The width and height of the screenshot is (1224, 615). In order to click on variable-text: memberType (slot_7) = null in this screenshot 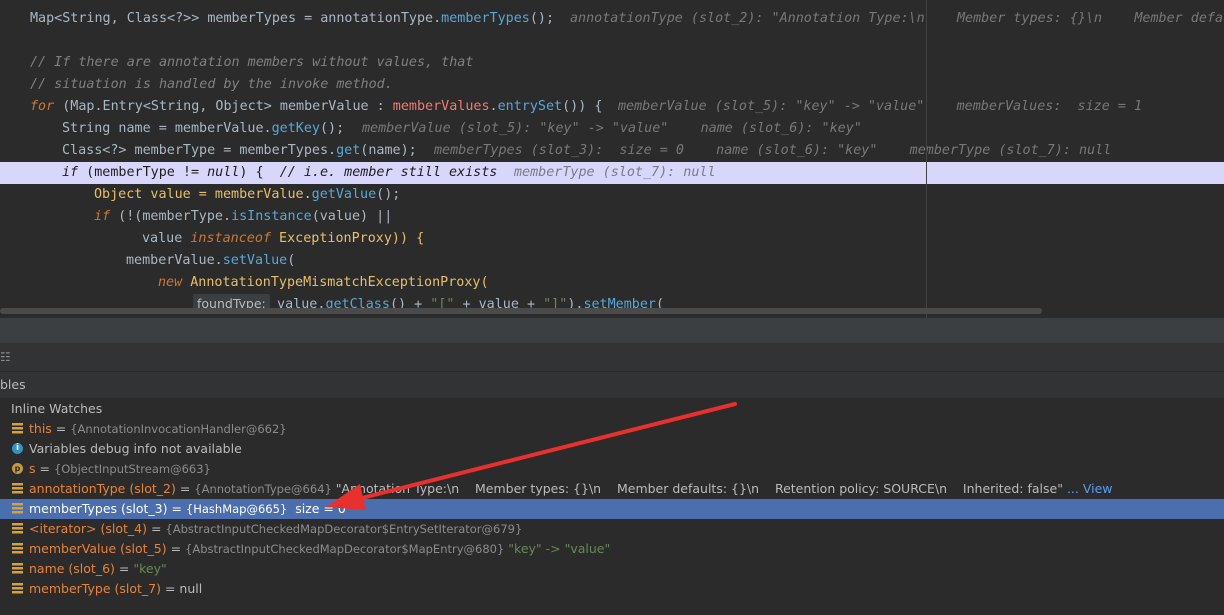, I will do `click(115, 589)`.